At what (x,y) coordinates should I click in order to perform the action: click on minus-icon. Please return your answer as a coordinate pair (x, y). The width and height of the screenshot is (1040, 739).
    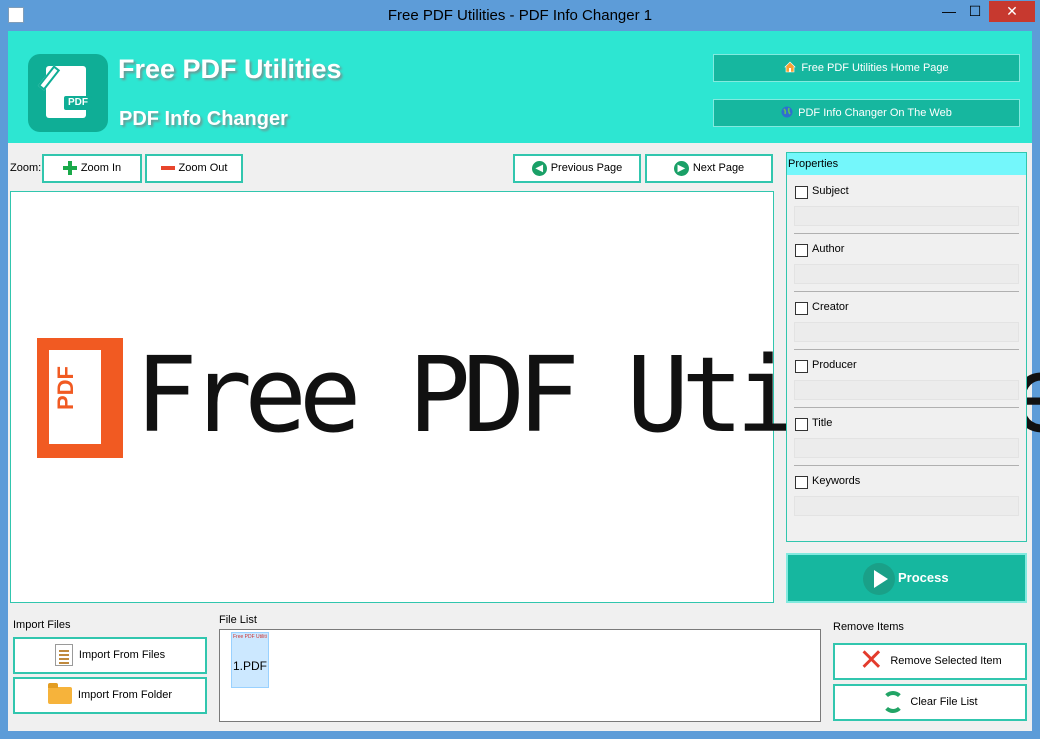
    Looking at the image, I should click on (167, 168).